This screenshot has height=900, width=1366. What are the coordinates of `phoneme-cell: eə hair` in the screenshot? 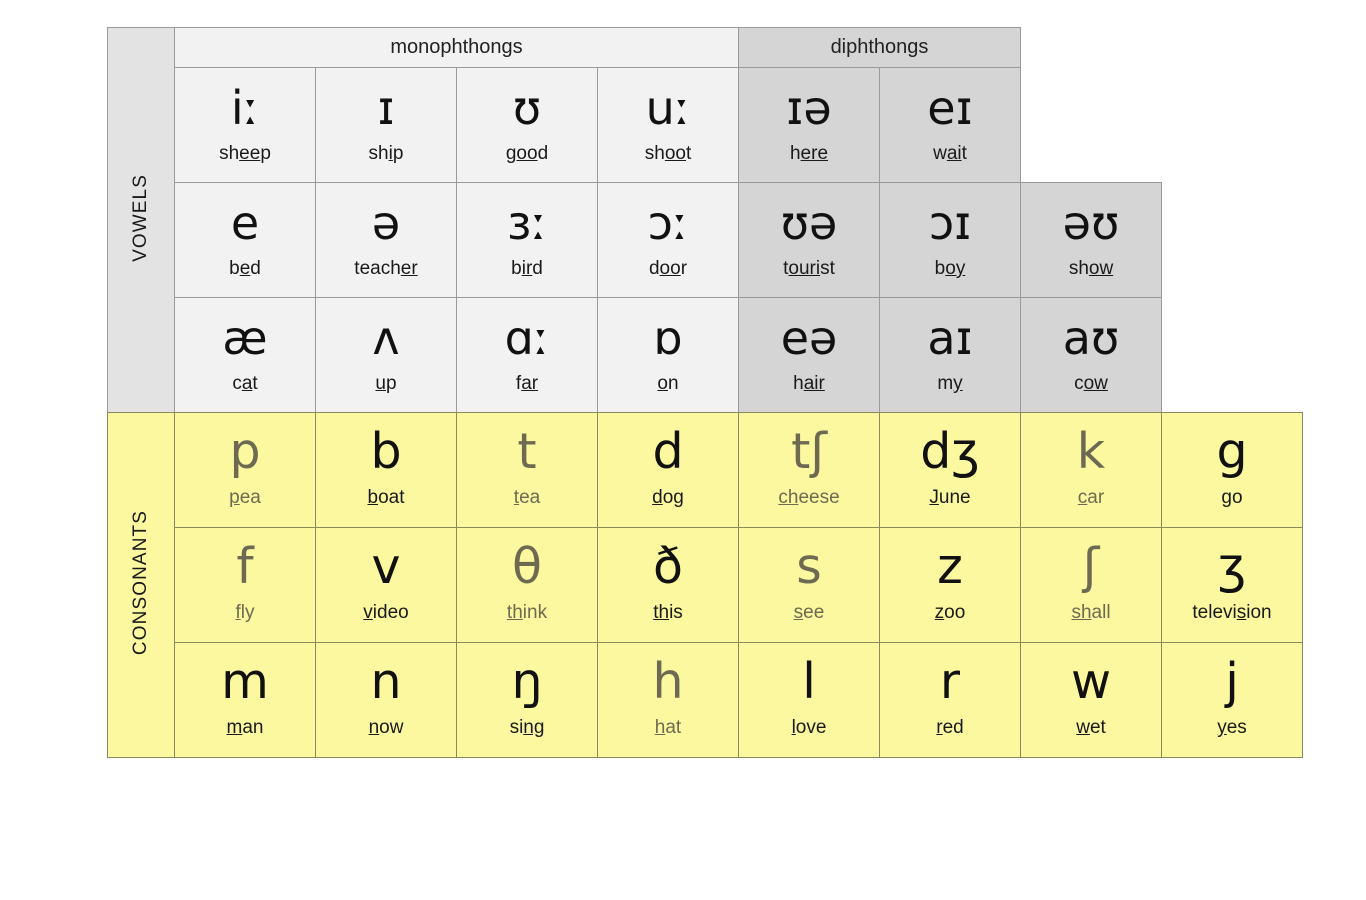 It's located at (809, 355).